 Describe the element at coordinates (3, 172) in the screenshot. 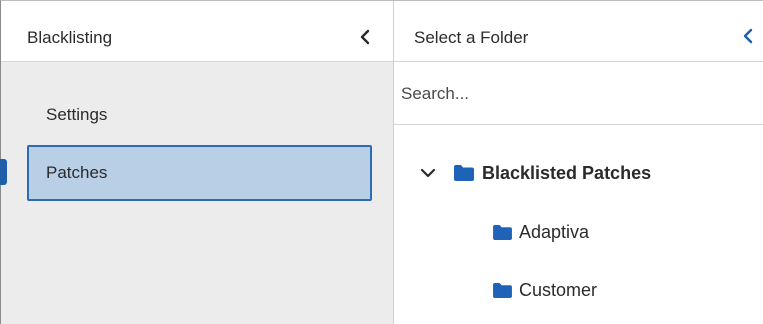

I see `active-nav-indicator` at that location.